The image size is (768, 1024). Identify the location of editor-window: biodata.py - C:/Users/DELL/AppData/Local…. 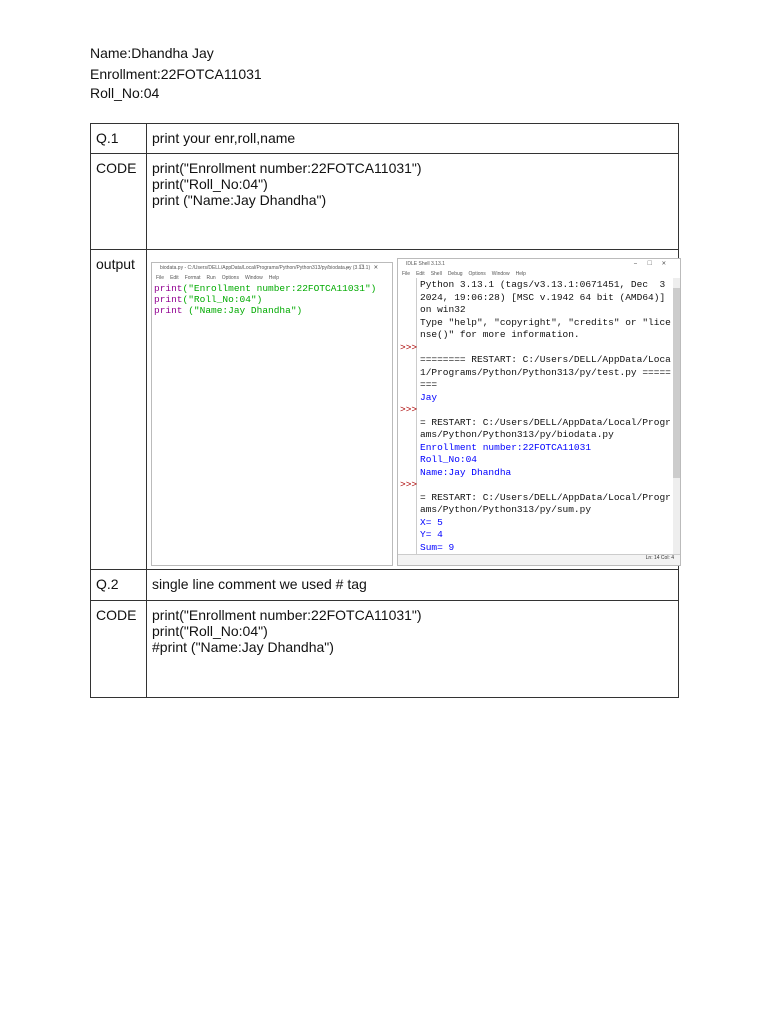
(272, 414).